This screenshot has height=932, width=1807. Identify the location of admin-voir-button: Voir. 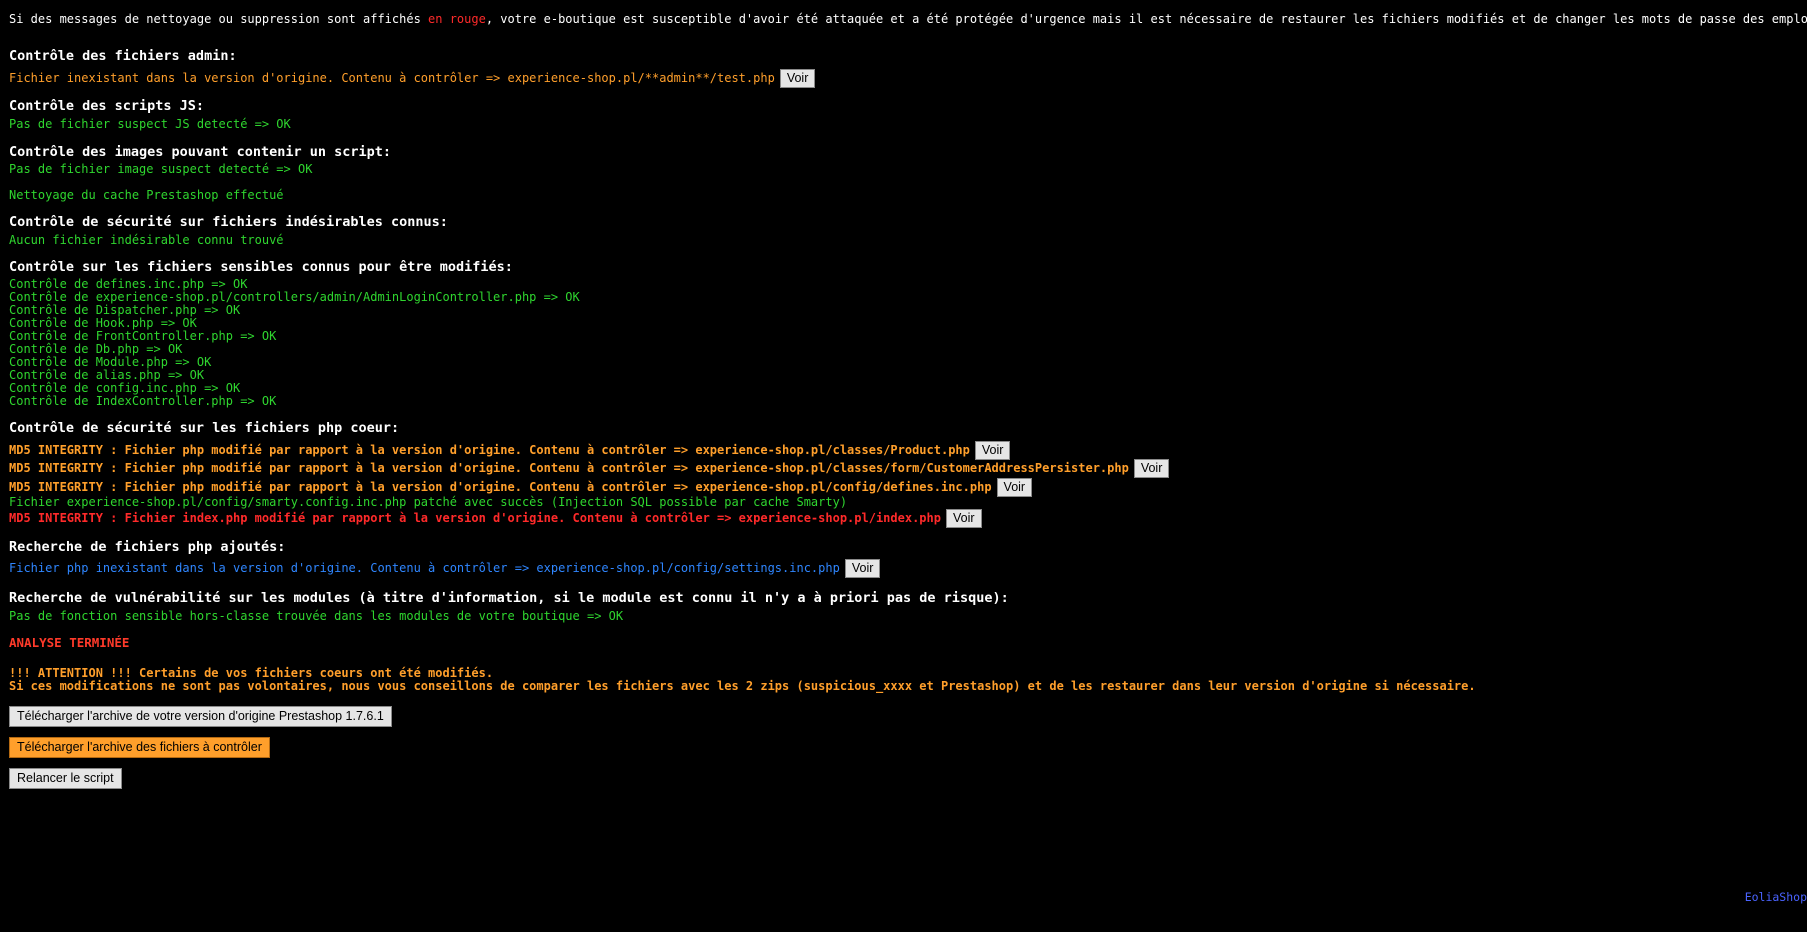
(797, 78).